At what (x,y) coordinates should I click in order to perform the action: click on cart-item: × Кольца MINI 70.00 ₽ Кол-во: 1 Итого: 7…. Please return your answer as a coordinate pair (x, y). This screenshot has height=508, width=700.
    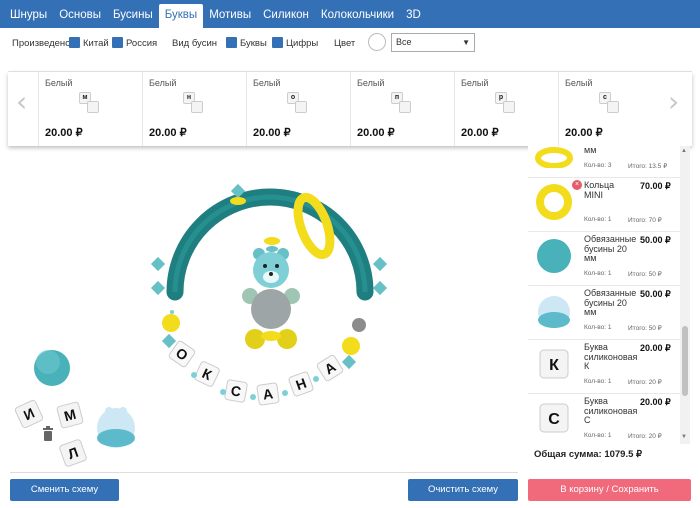
    Looking at the image, I should click on (604, 205).